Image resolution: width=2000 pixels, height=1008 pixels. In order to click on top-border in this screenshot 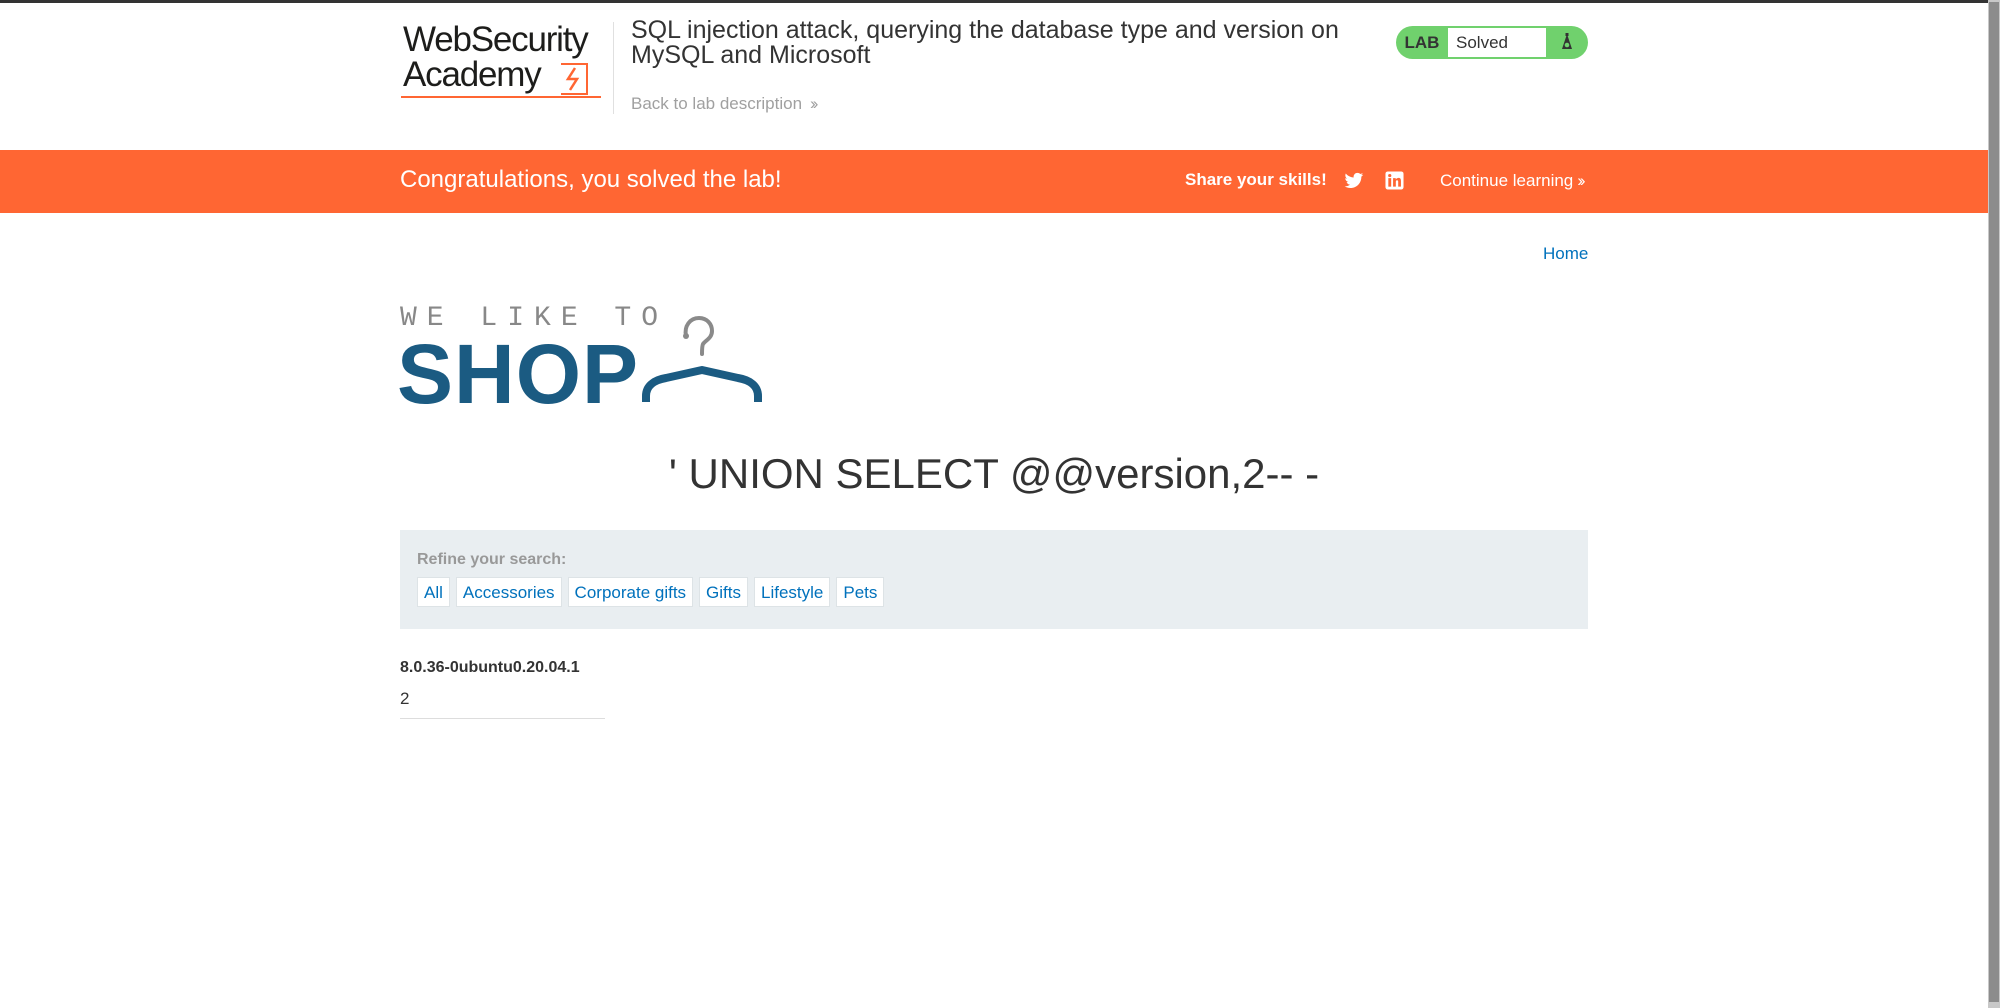, I will do `click(994, 1)`.